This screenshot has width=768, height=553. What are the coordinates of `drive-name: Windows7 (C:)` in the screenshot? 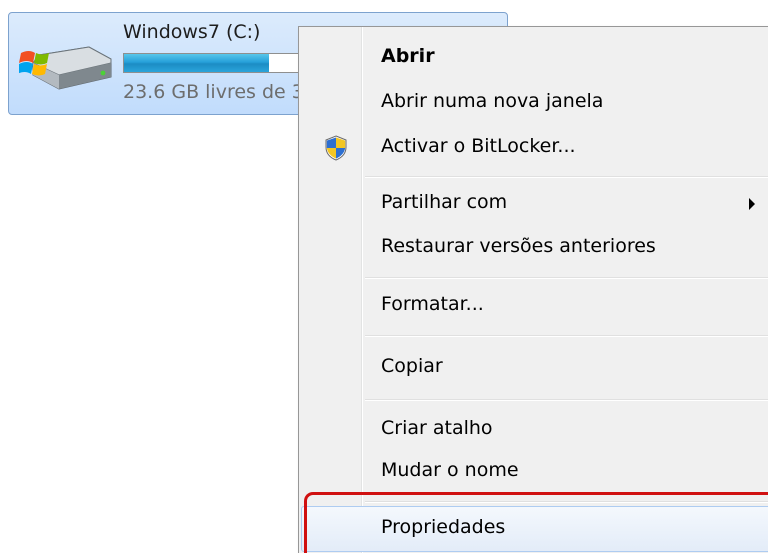 It's located at (192, 32).